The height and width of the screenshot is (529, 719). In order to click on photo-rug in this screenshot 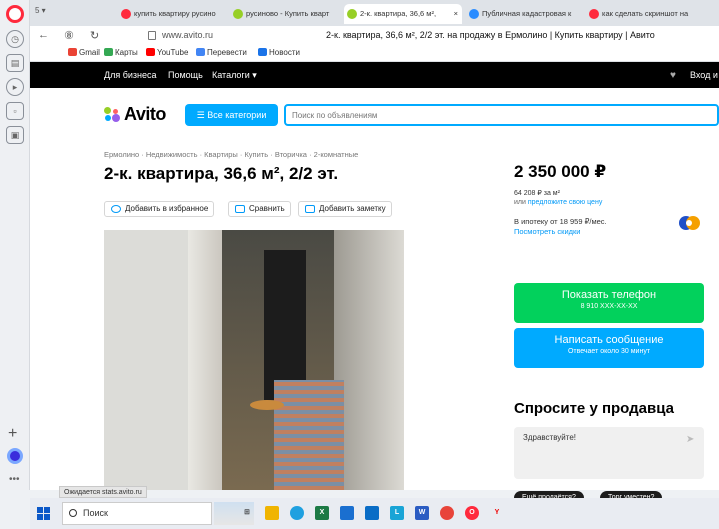, I will do `click(309, 435)`.